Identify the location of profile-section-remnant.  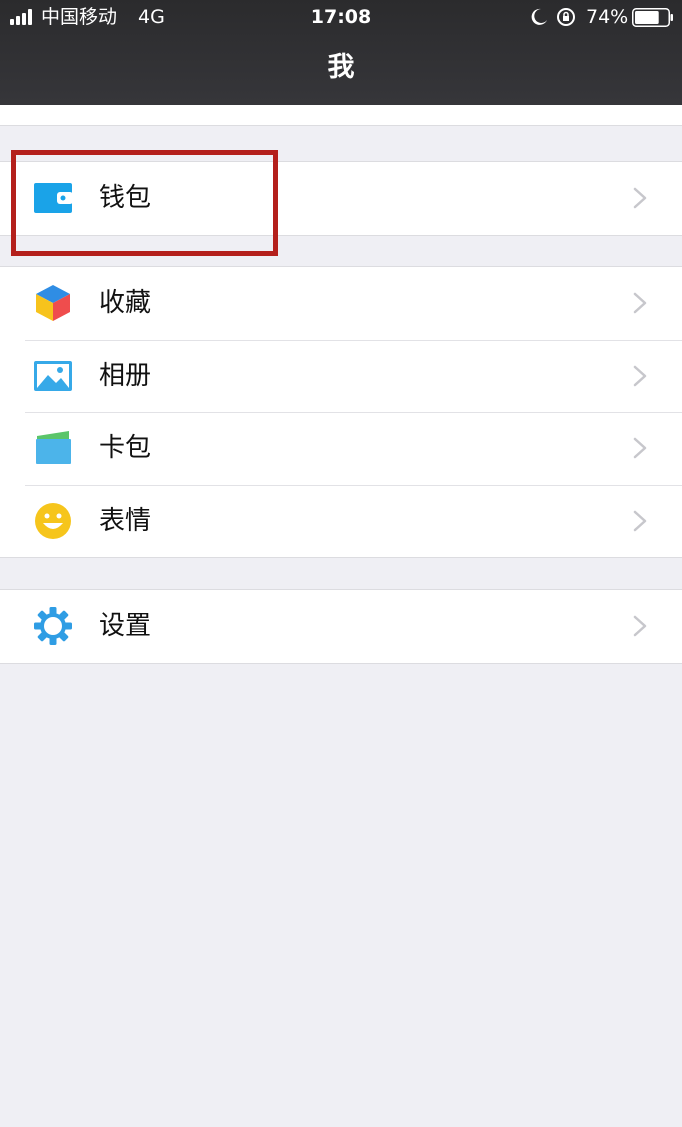
(341, 115).